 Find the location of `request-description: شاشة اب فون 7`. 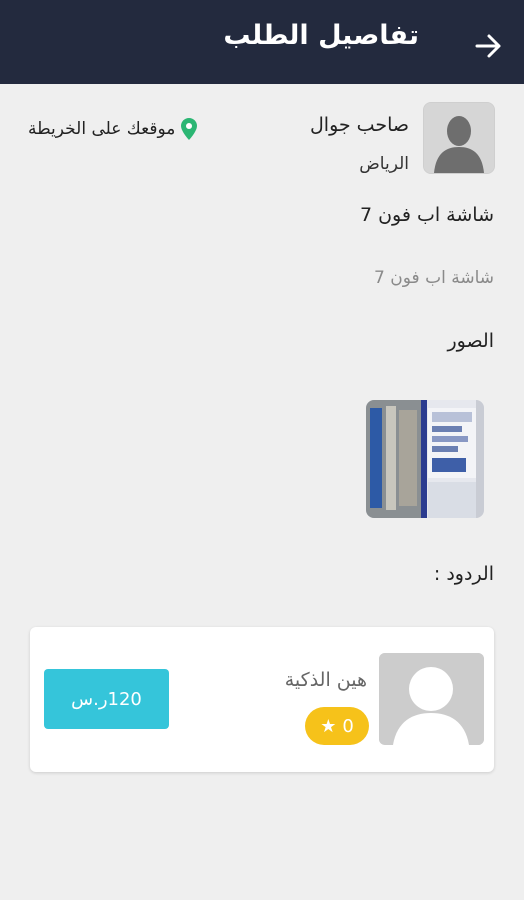

request-description: شاشة اب فون 7 is located at coordinates (434, 278).